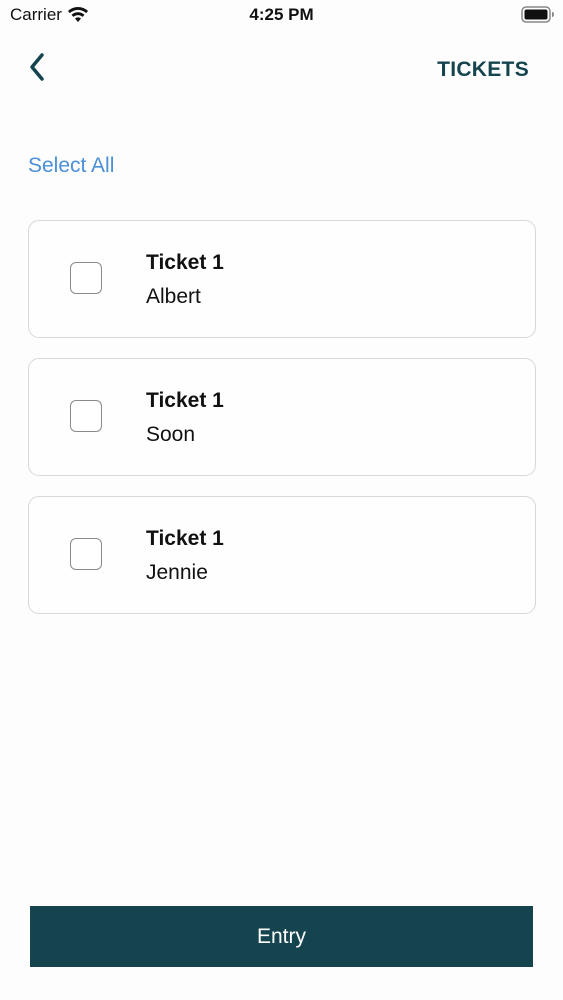 The image size is (563, 1000). I want to click on entry-button: Entry, so click(281, 936).